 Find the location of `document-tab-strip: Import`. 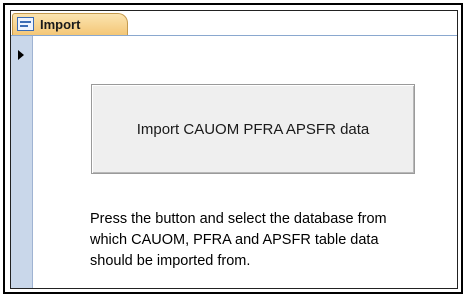

document-tab-strip: Import is located at coordinates (234, 23).